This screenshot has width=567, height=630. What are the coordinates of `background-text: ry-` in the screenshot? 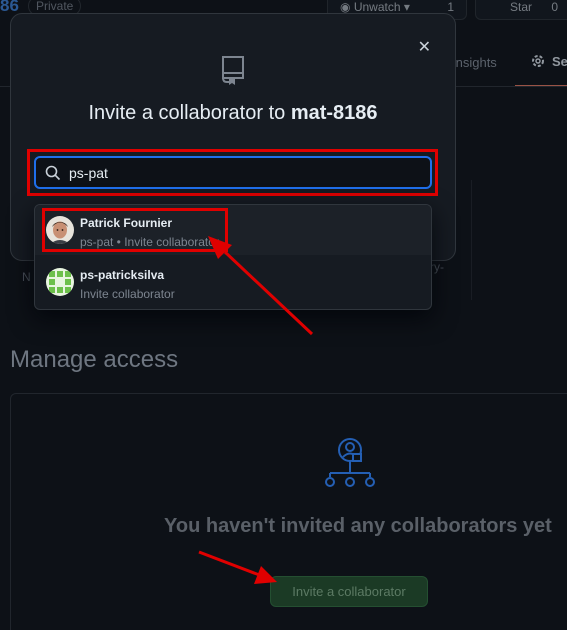 It's located at (437, 267).